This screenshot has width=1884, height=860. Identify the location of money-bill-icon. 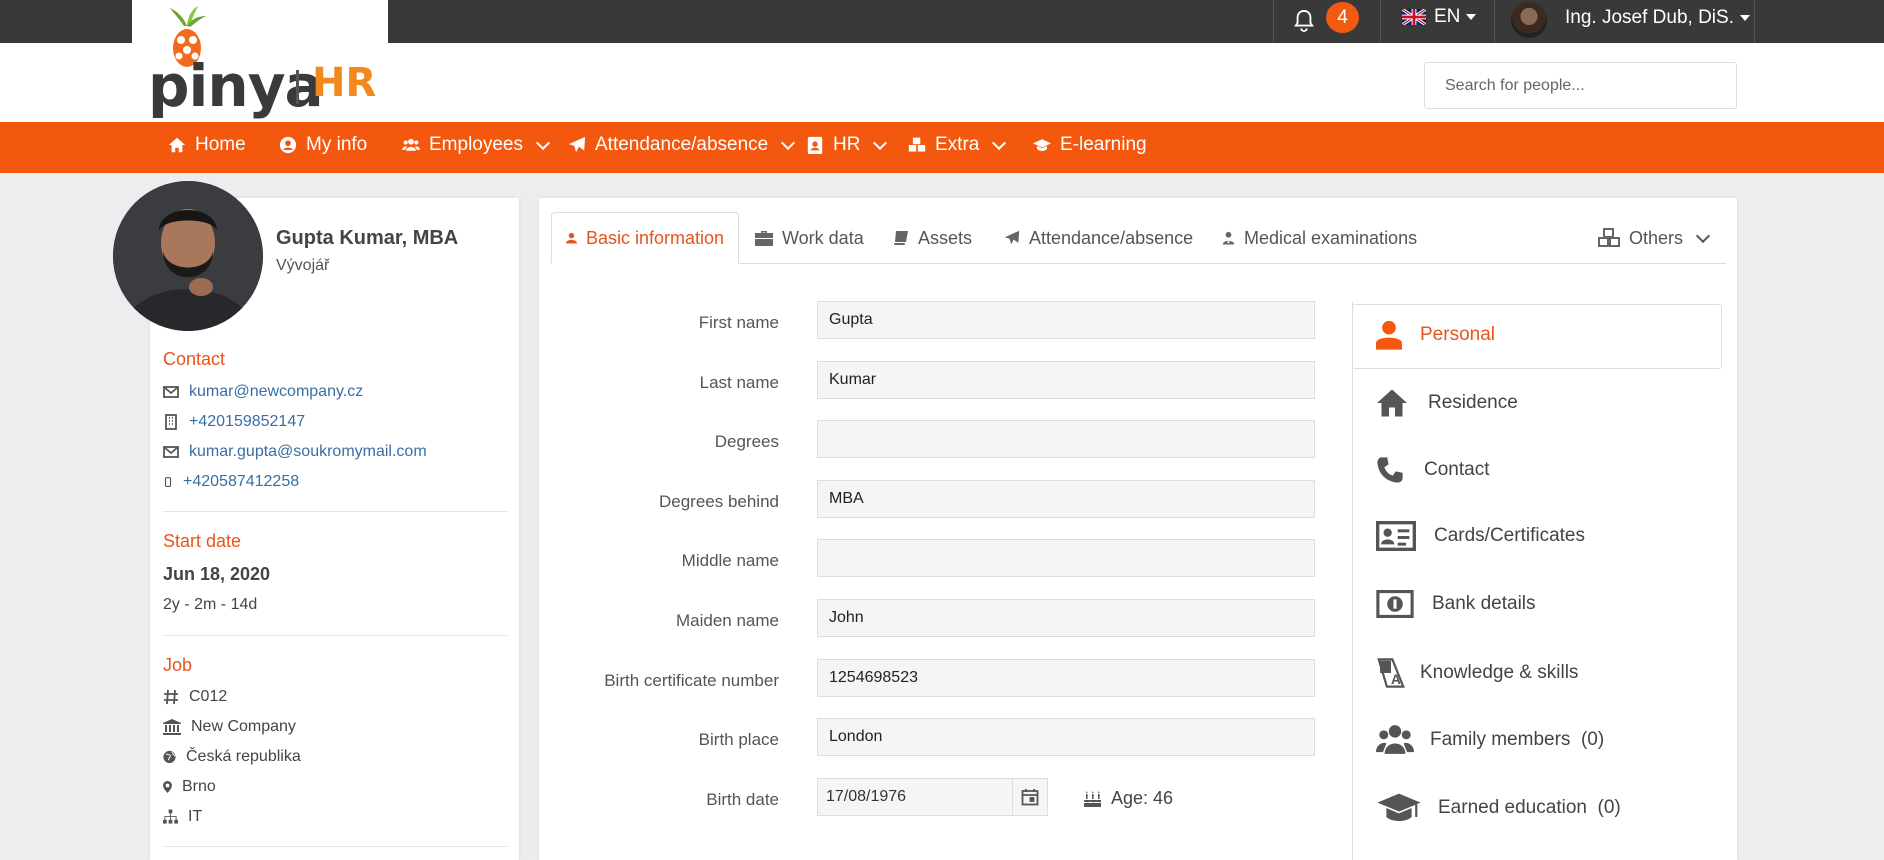
(1395, 604).